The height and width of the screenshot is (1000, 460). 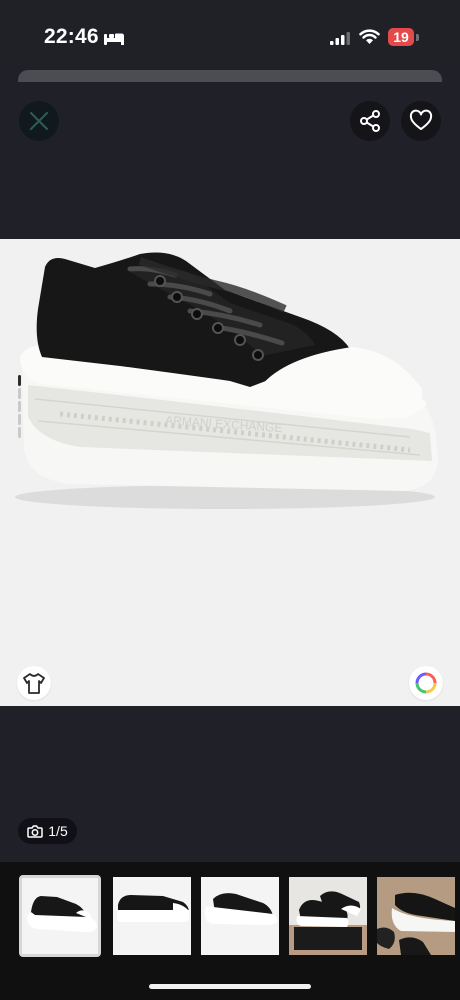 I want to click on heart-icon, so click(x=421, y=119).